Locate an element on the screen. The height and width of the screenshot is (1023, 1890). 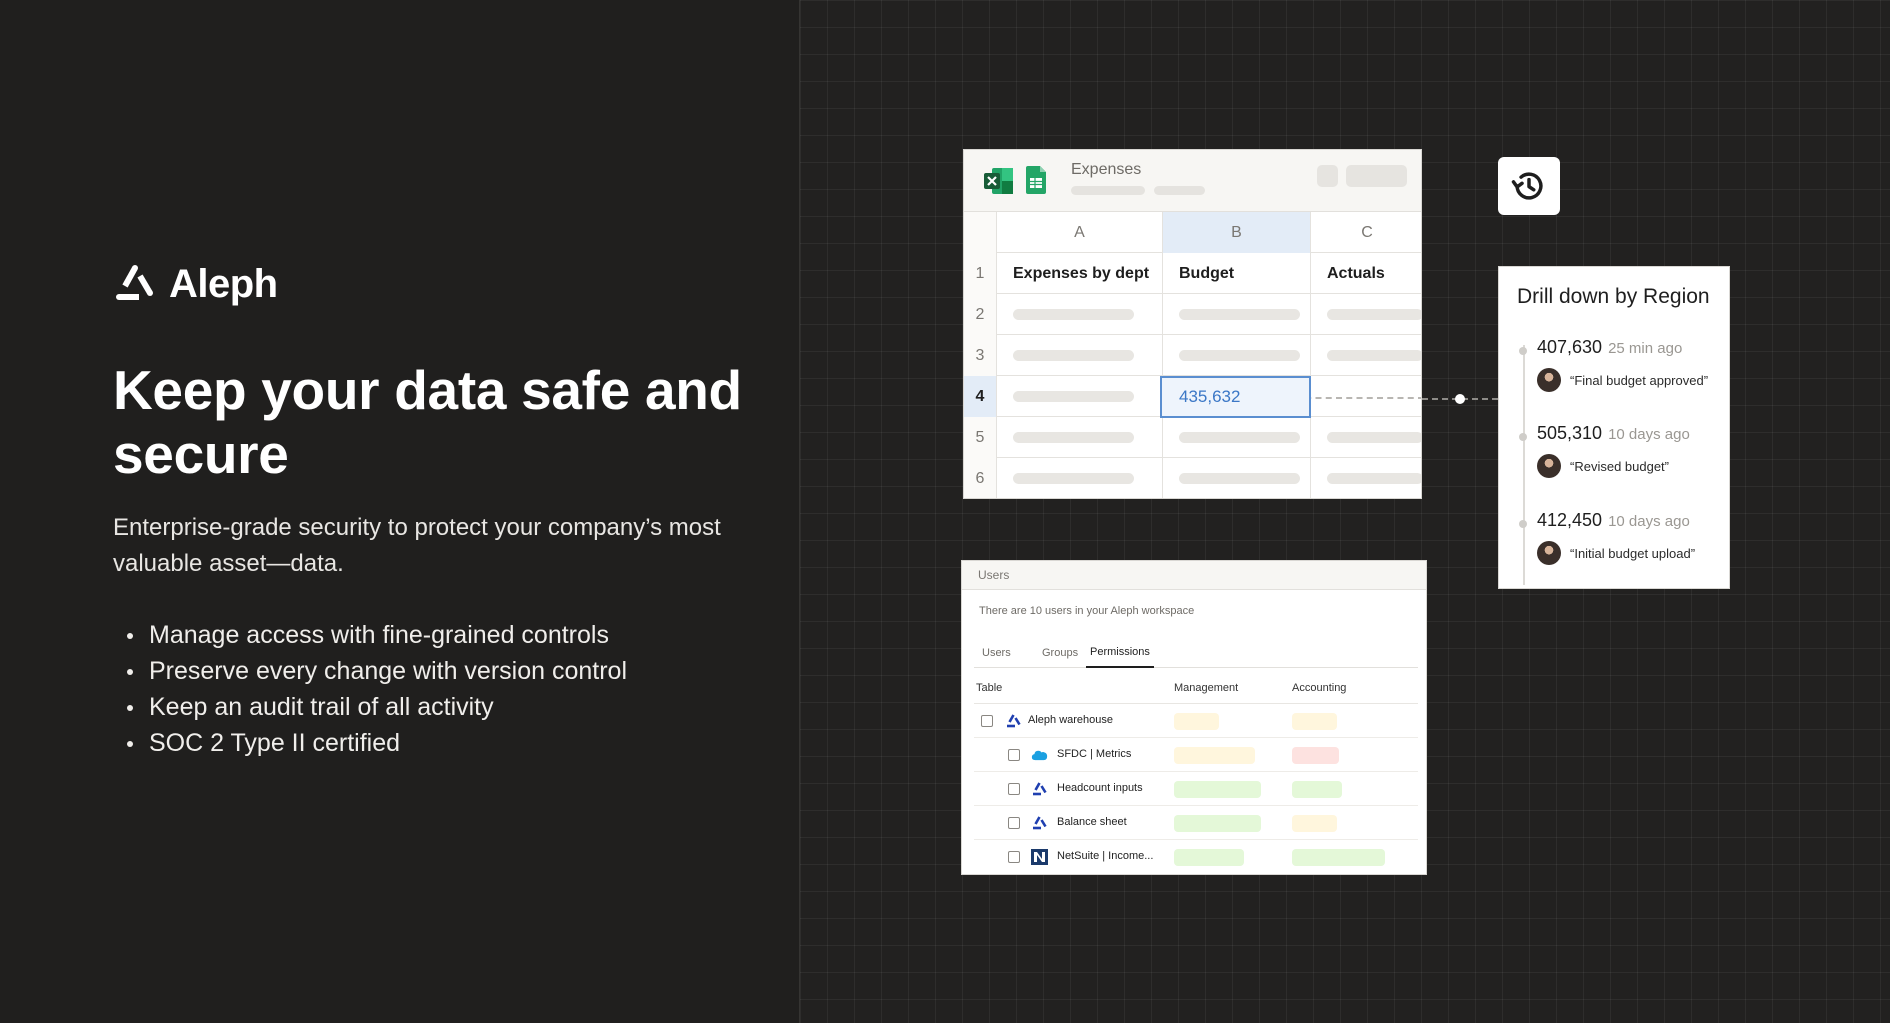
active-cell-b4: 435,632 is located at coordinates (1235, 397).